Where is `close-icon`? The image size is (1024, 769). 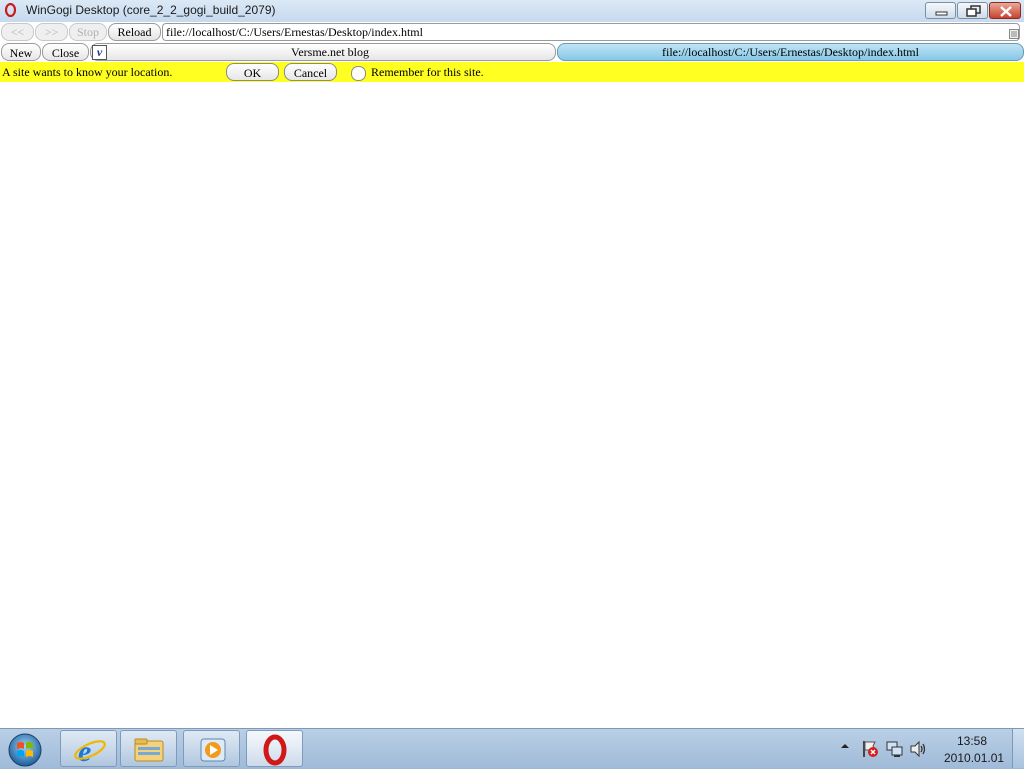
close-icon is located at coordinates (1006, 11).